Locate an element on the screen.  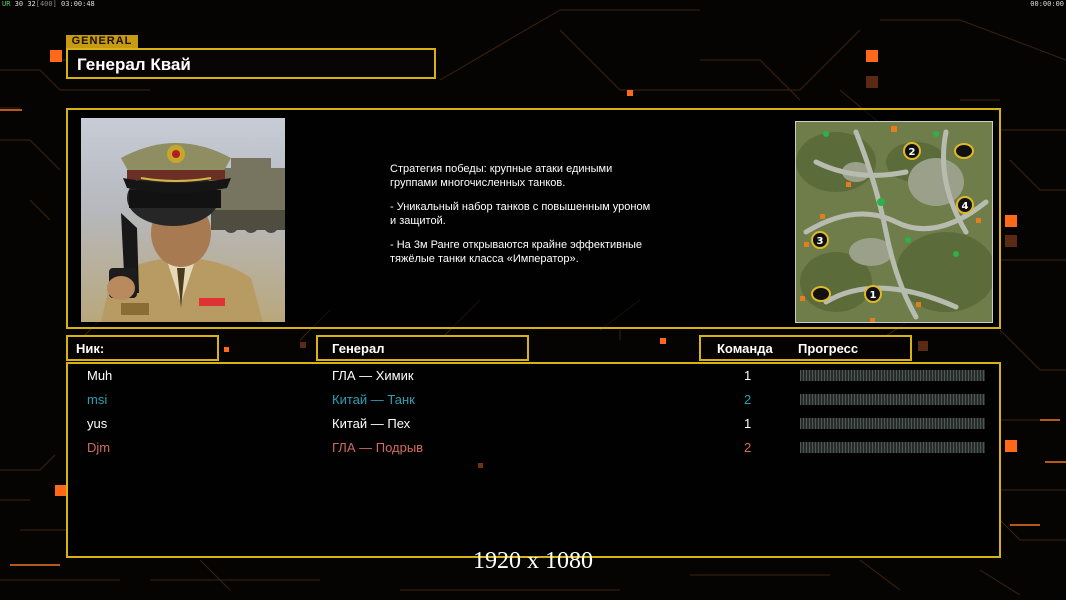
player-general: Китай — Пех is located at coordinates (371, 423).